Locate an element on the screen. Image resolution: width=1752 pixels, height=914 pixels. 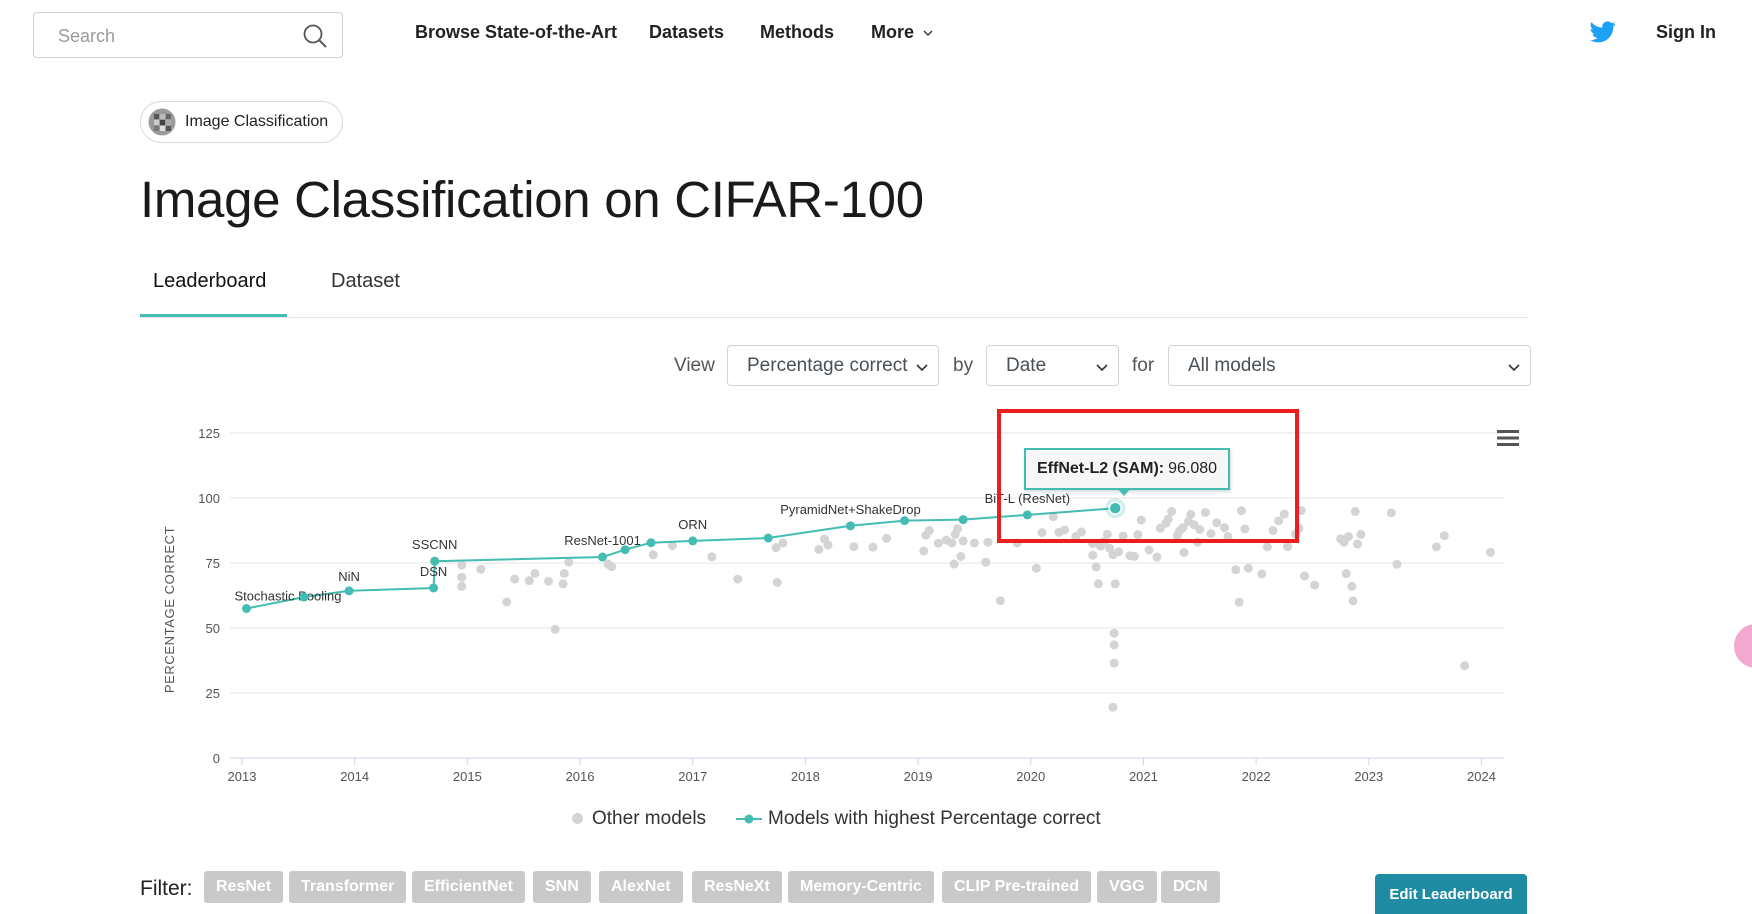
task-chip: Image Classification is located at coordinates (242, 122).